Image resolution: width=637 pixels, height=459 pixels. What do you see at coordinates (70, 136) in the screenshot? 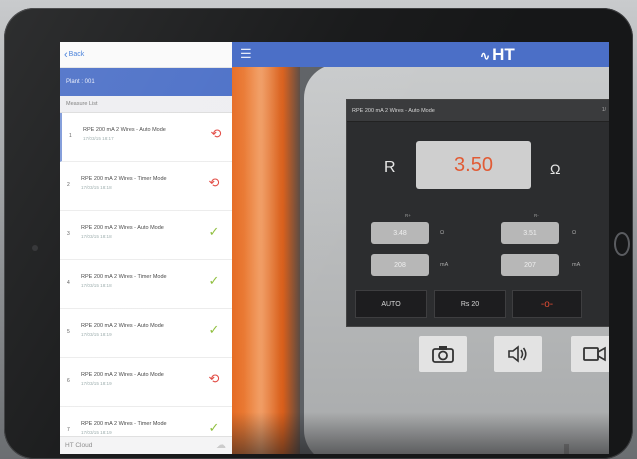
I see `item-number: 1` at bounding box center [70, 136].